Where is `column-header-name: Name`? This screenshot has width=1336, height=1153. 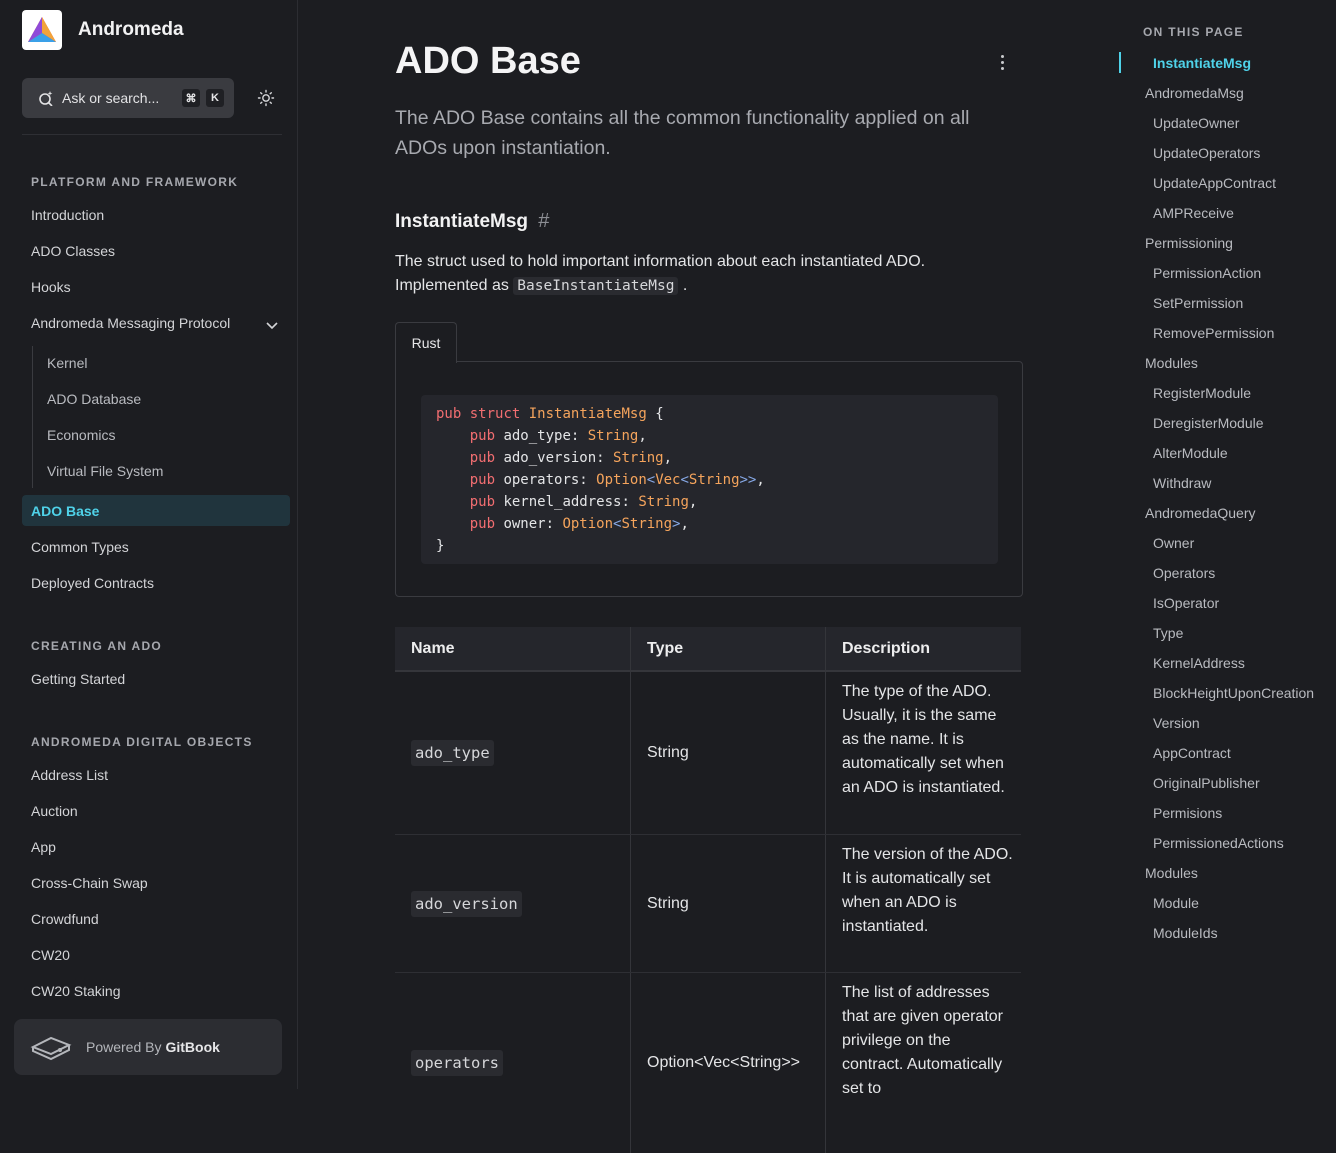 column-header-name: Name is located at coordinates (513, 648).